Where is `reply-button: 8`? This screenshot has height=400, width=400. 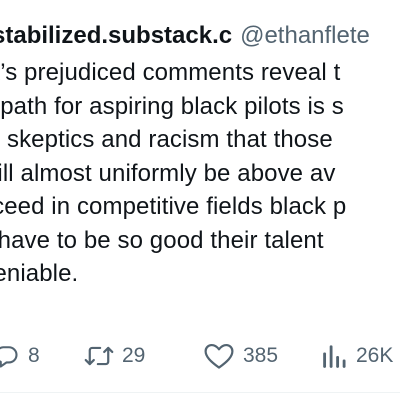
reply-button: 8 is located at coordinates (20, 356).